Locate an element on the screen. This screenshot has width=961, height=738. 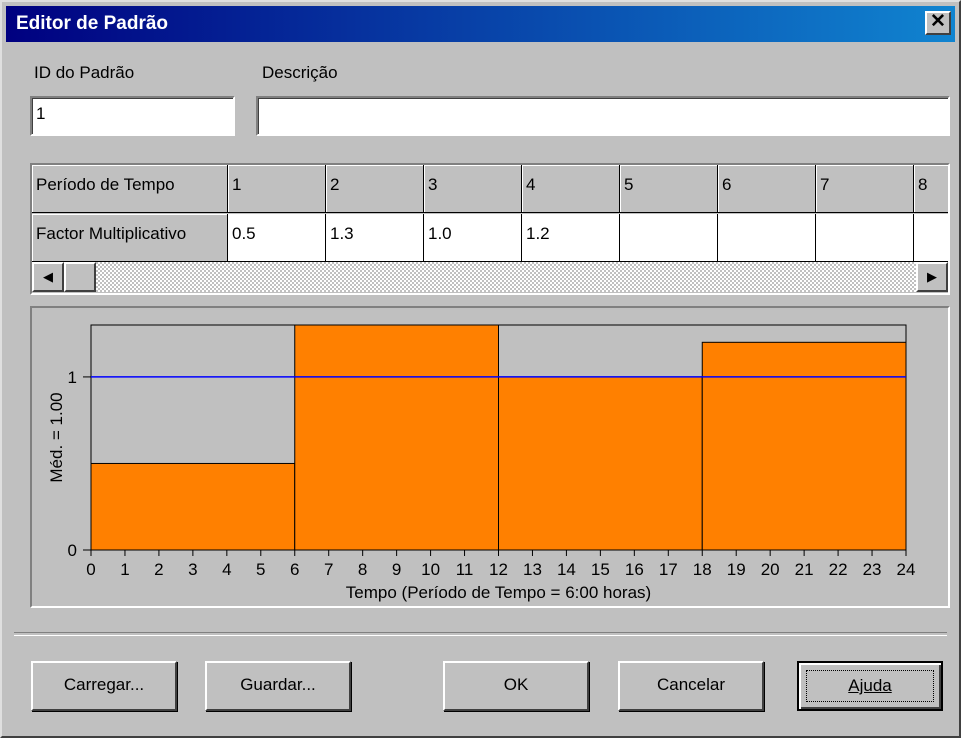
y-tick-label: 1 is located at coordinates (72, 377).